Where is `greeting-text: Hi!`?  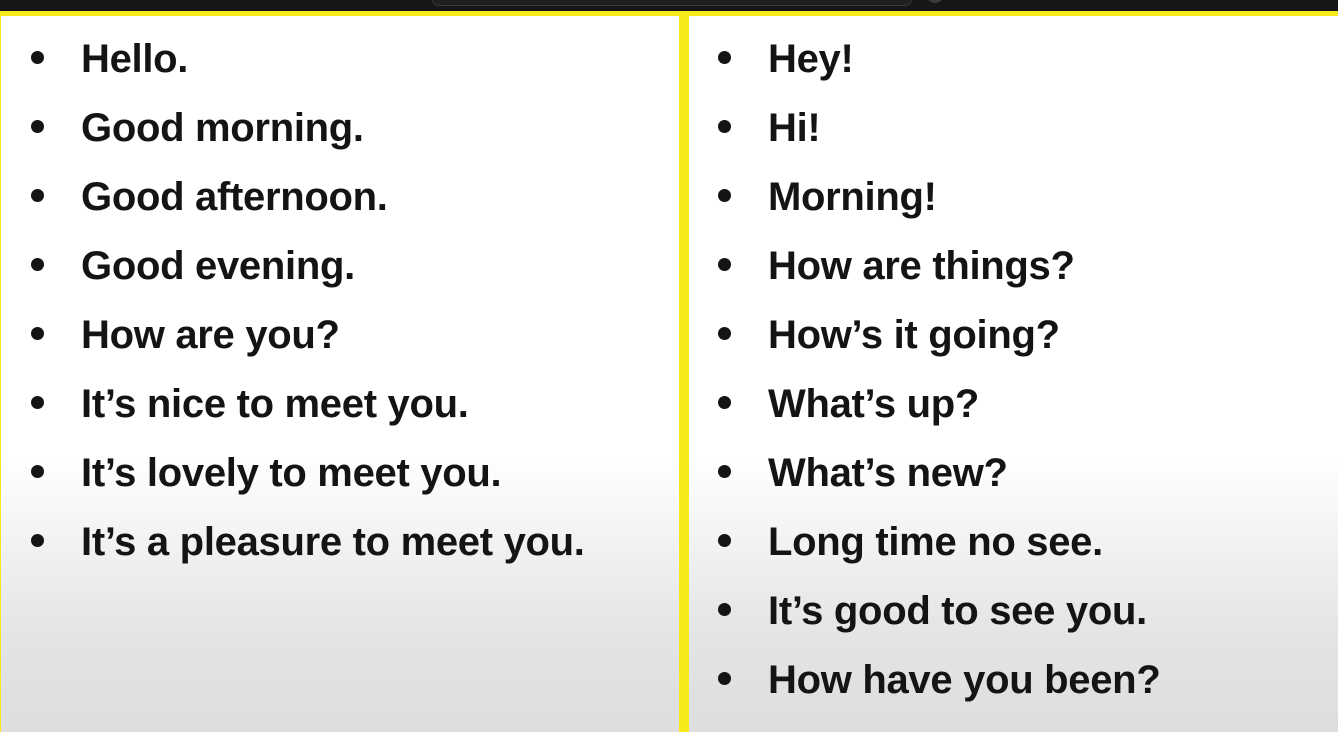
greeting-text: Hi! is located at coordinates (794, 128).